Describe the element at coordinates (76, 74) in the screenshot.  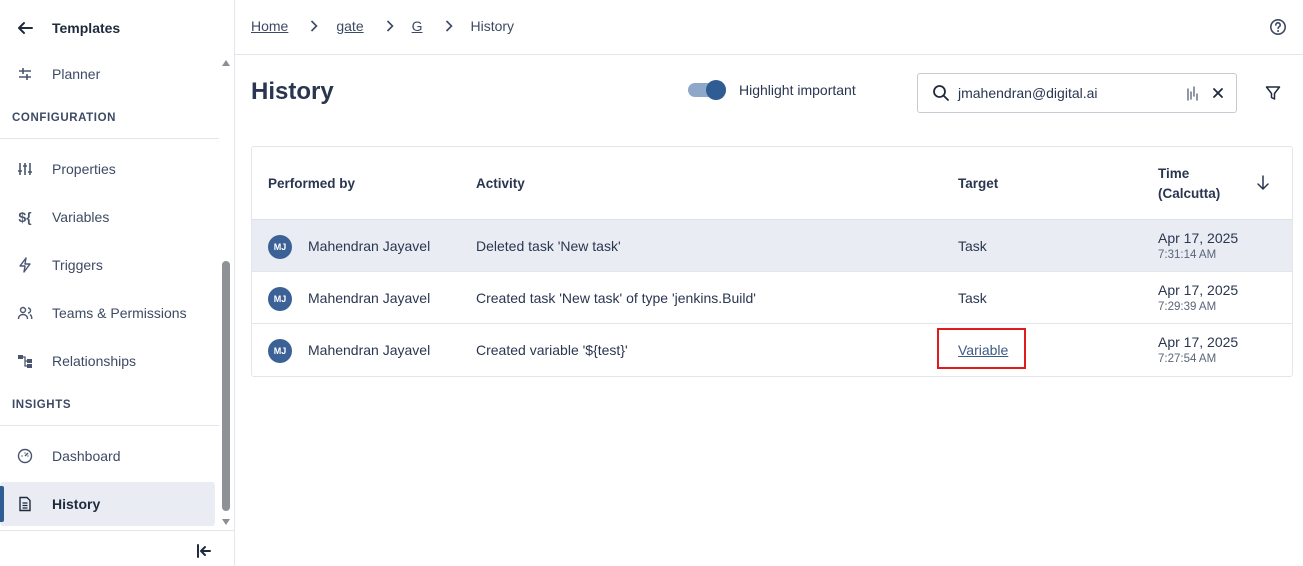
I see `sidebar-item-label: Planner` at that location.